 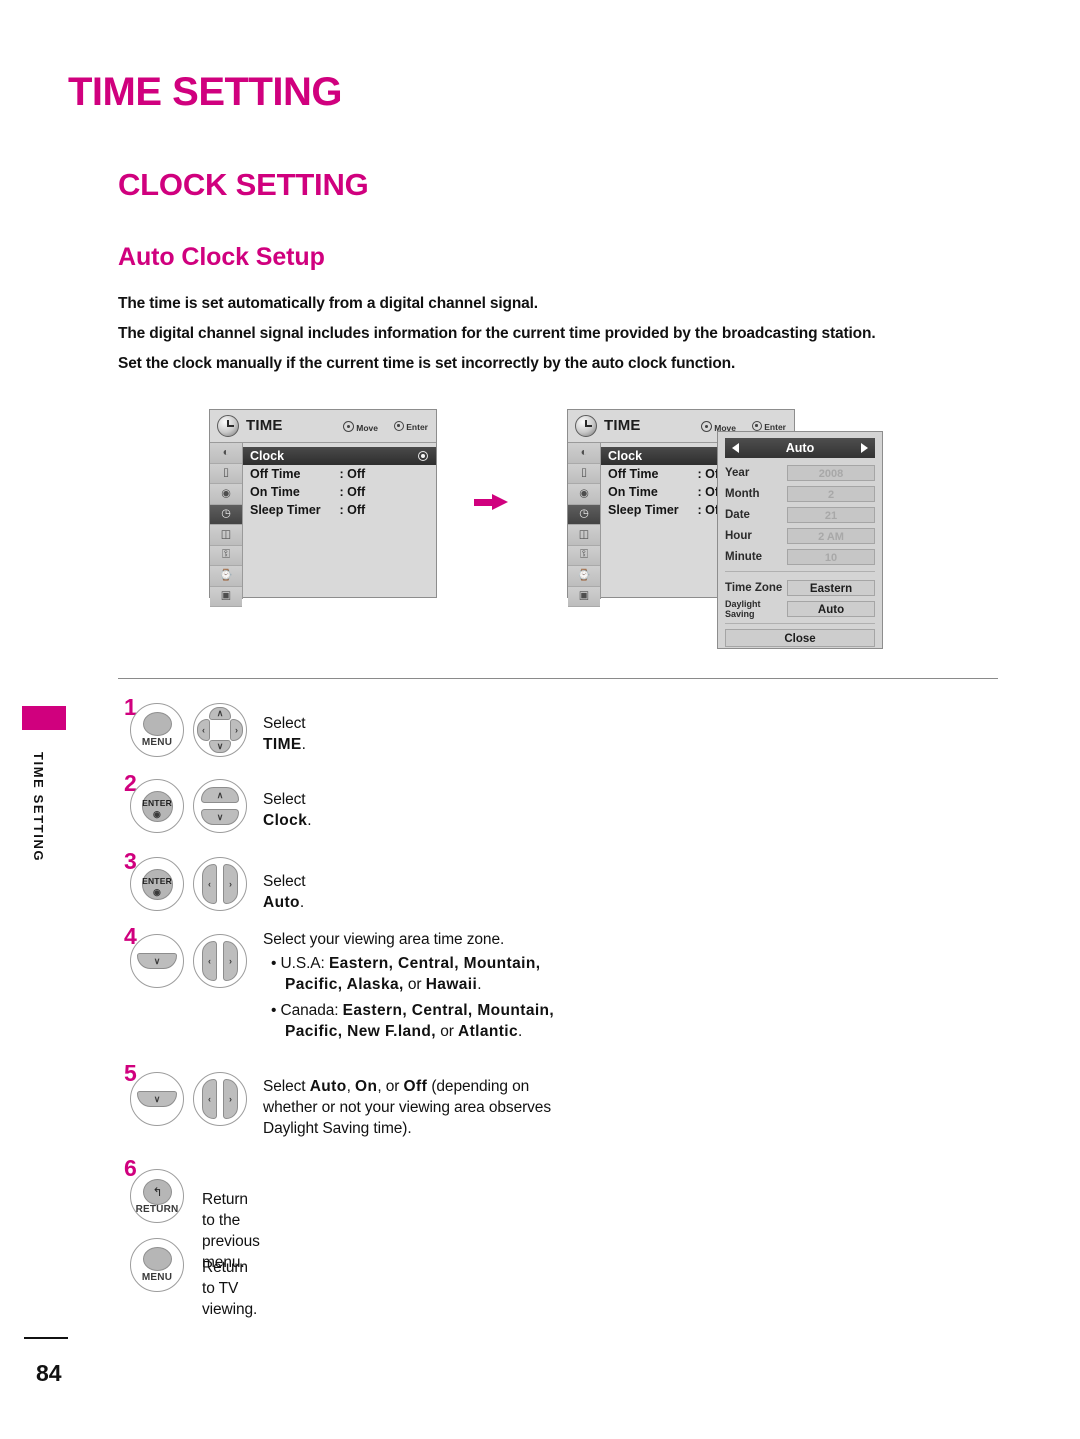 I want to click on page-number: 84, so click(x=49, y=1373).